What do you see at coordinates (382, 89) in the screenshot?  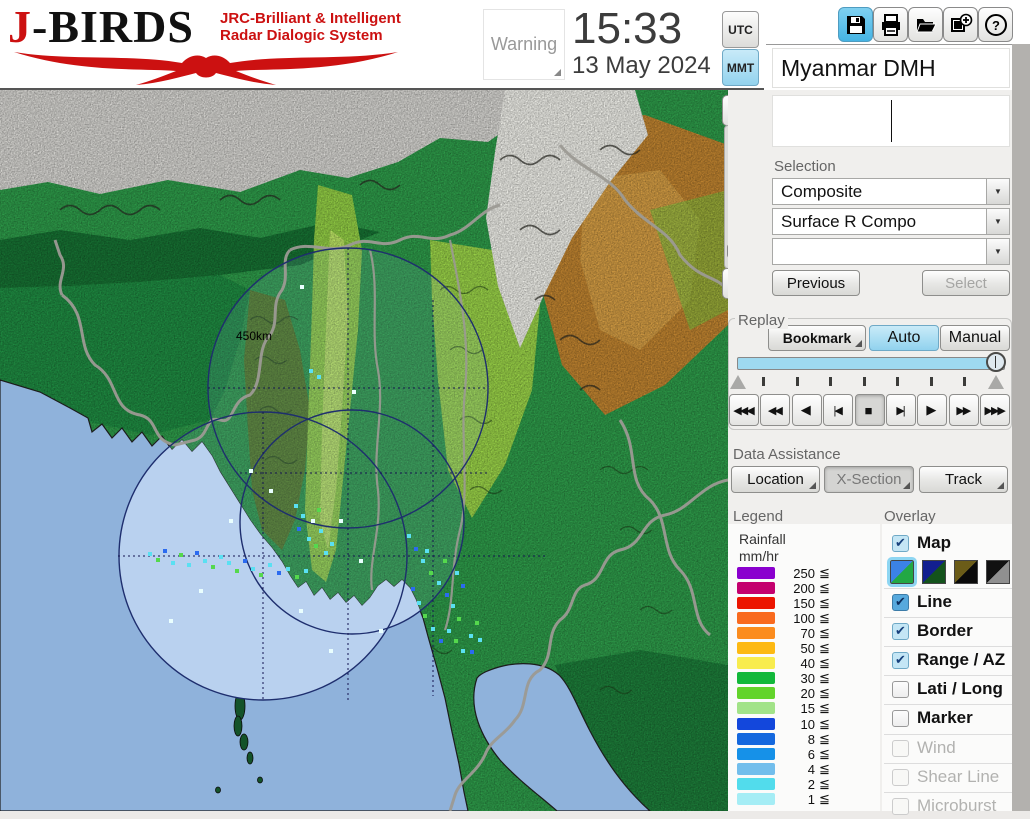 I see `header-divider` at bounding box center [382, 89].